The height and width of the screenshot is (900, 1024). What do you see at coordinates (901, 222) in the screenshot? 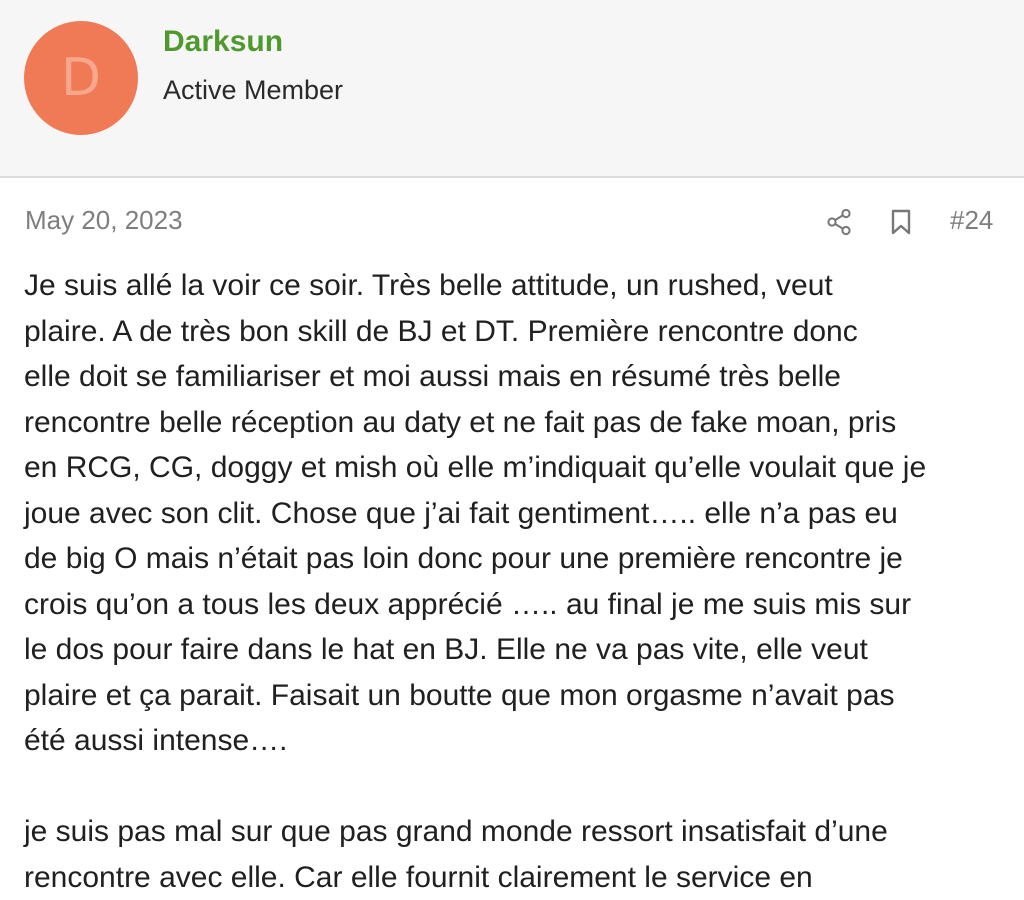
I see `bookmark-icon` at bounding box center [901, 222].